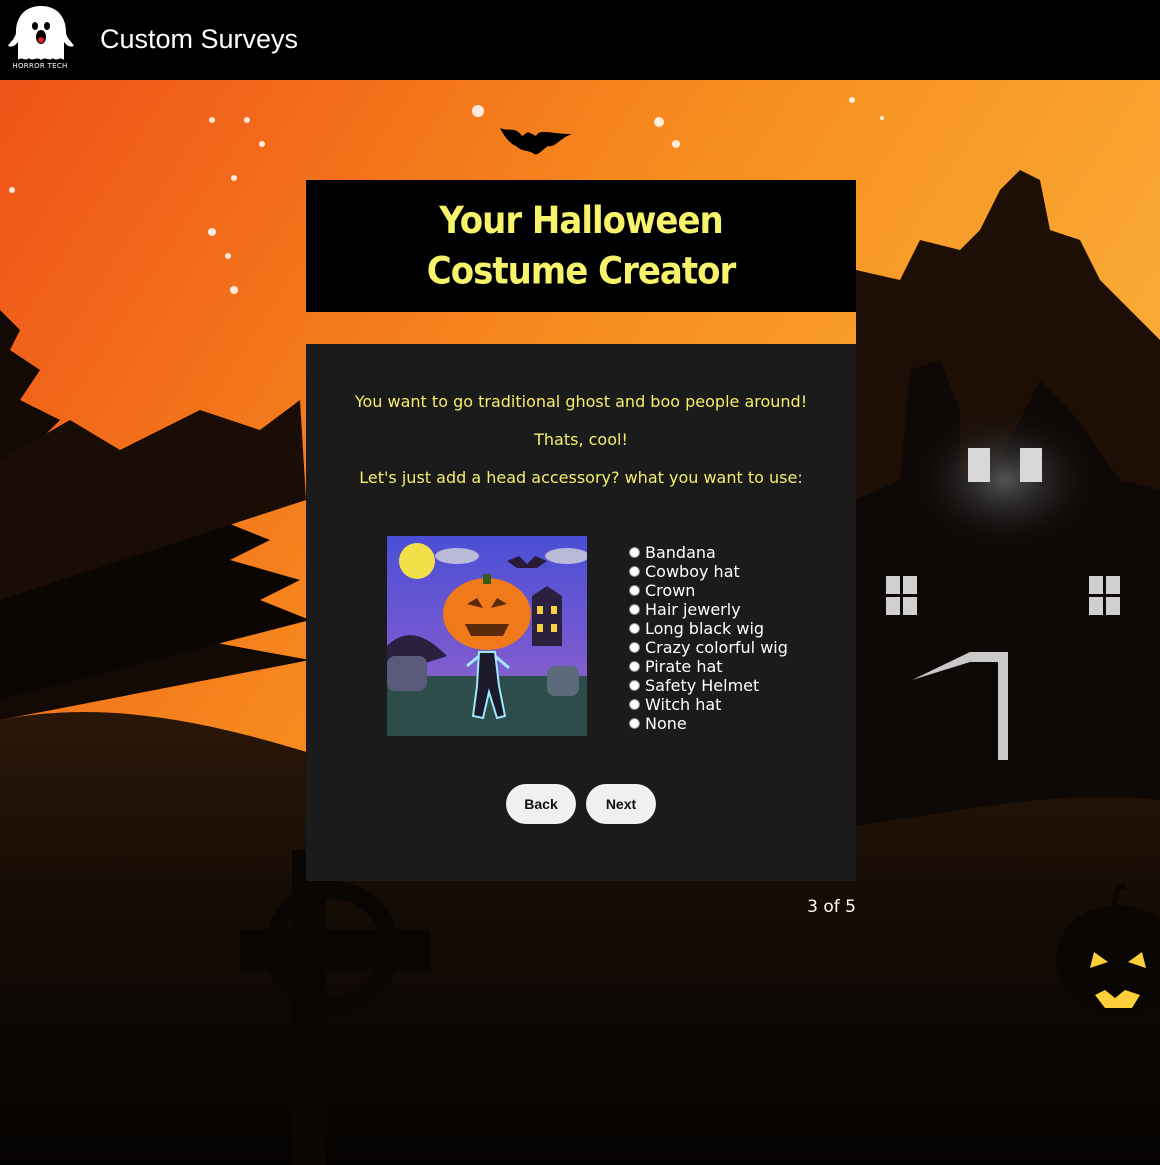 The image size is (1160, 1165). I want to click on message-line: Thats, cool!, so click(581, 439).